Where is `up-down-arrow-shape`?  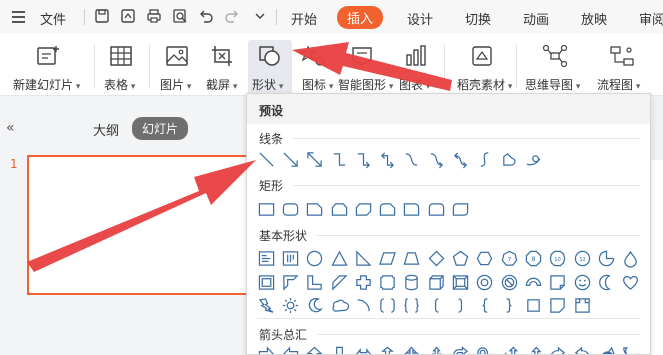
up-down-arrow-shape is located at coordinates (387, 349).